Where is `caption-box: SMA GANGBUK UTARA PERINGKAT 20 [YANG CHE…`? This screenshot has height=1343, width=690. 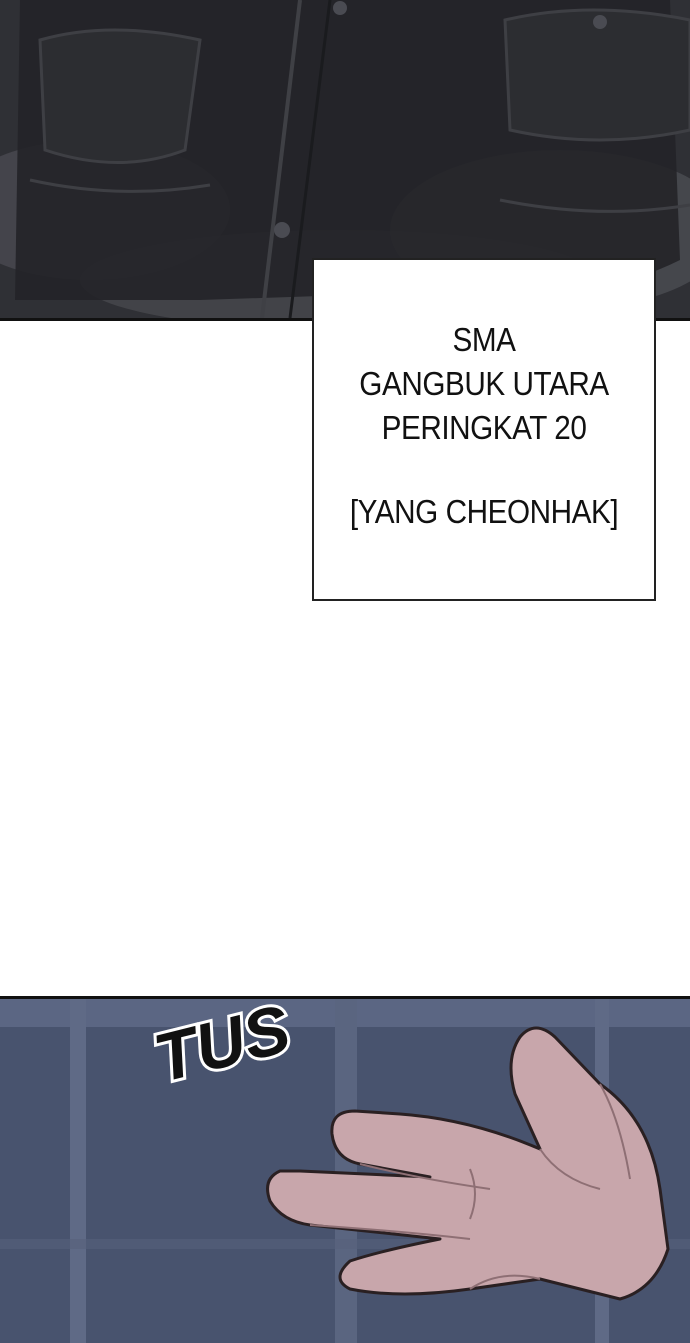
caption-box: SMA GANGBUK UTARA PERINGKAT 20 [YANG CHE… is located at coordinates (484, 429).